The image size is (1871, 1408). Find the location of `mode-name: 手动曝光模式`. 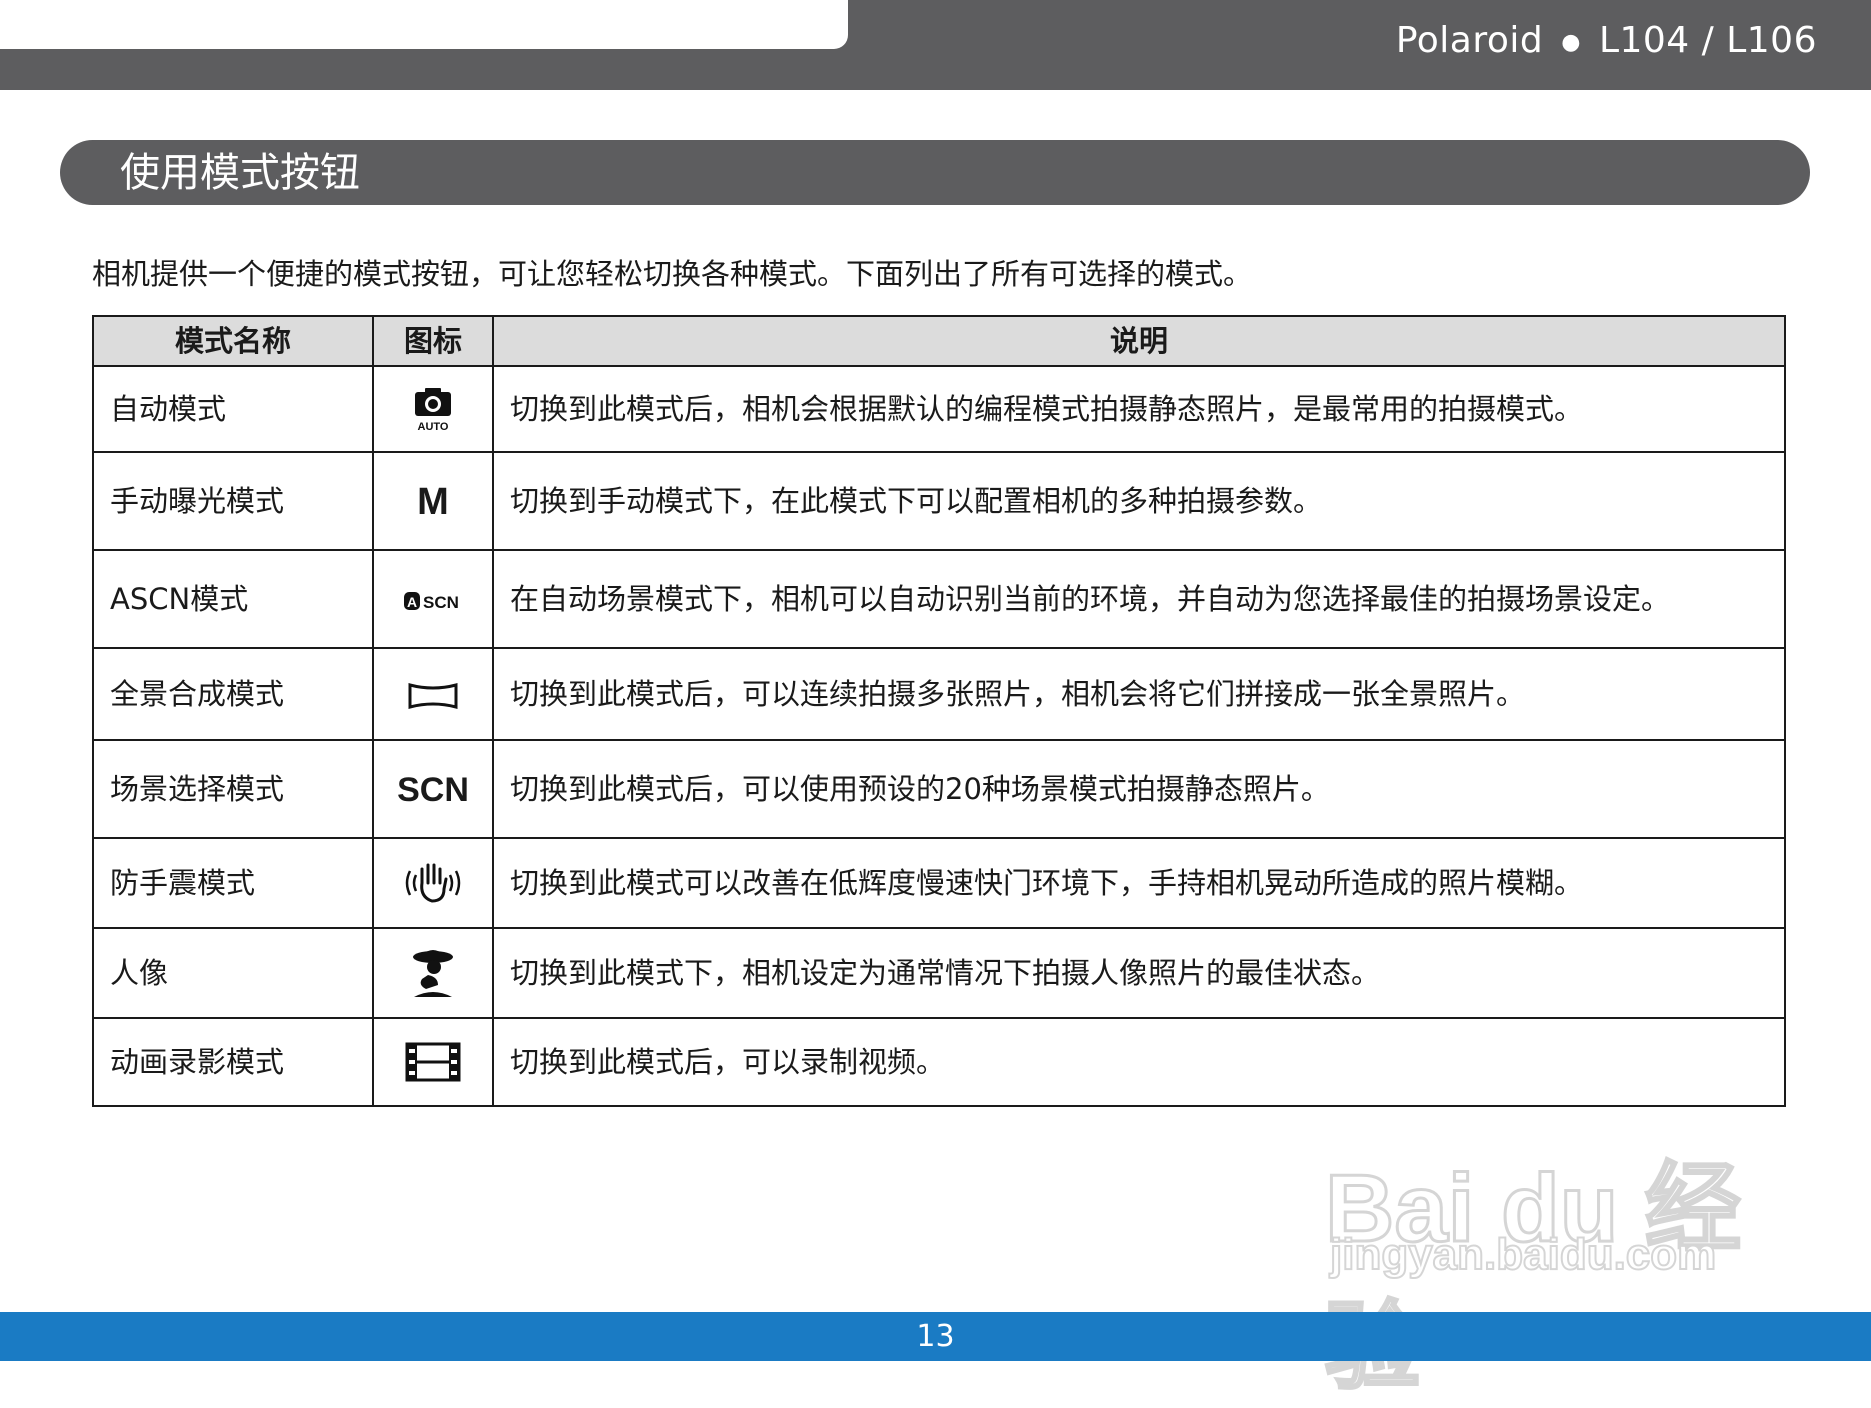

mode-name: 手动曝光模式 is located at coordinates (233, 501).